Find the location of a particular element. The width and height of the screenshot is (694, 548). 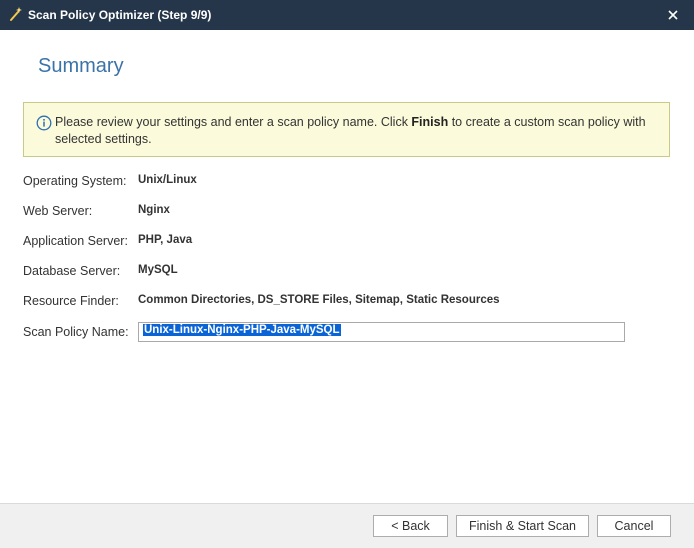

title-bar: Scan Policy Optimizer (Step 9/9) is located at coordinates (347, 15).